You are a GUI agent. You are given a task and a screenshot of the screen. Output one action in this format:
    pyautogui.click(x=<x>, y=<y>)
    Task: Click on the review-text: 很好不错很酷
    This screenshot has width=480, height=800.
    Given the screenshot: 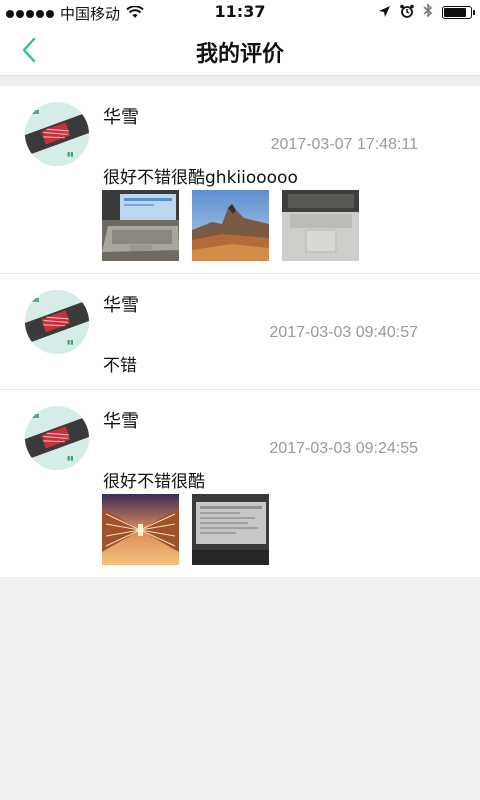 What is the action you would take?
    pyautogui.click(x=154, y=482)
    